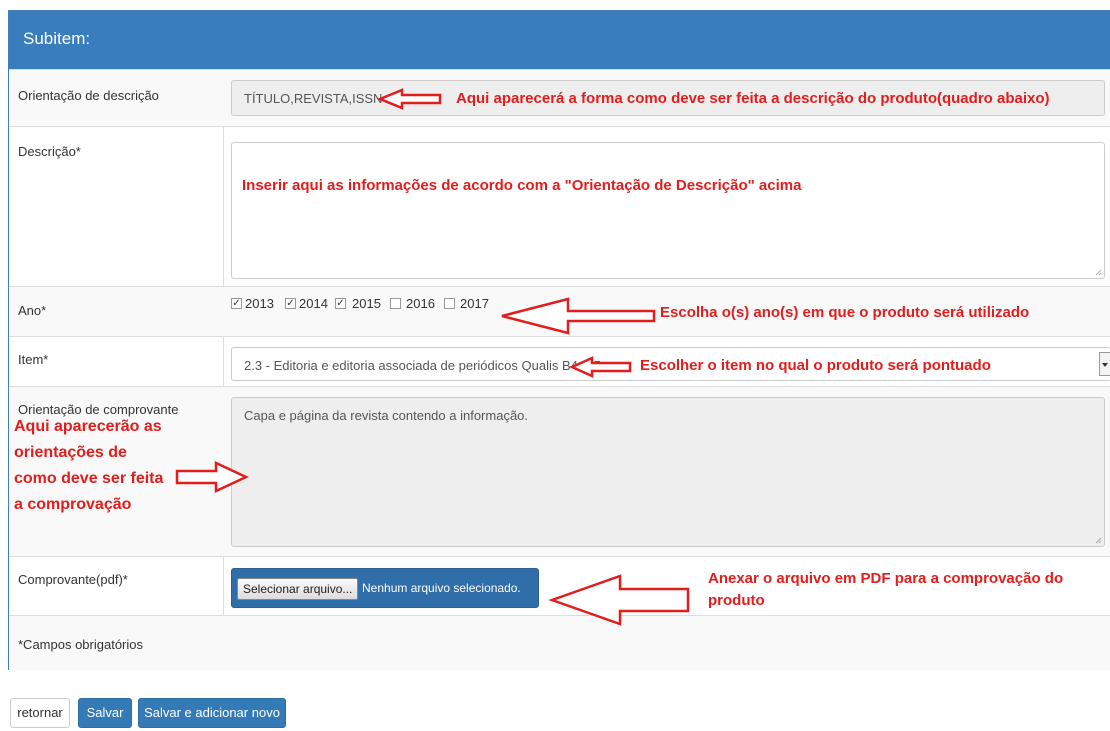 Image resolution: width=1110 pixels, height=731 pixels. Describe the element at coordinates (313, 98) in the screenshot. I see `orientacao-descricao-value: TÍTULO,REVISTA,ISSN` at that location.